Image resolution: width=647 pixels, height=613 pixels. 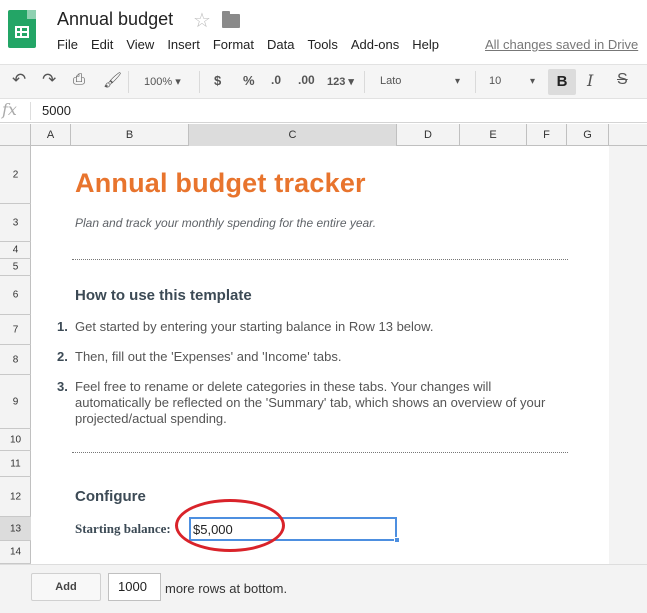 I want to click on formula-input: 5000, so click(x=56, y=110).